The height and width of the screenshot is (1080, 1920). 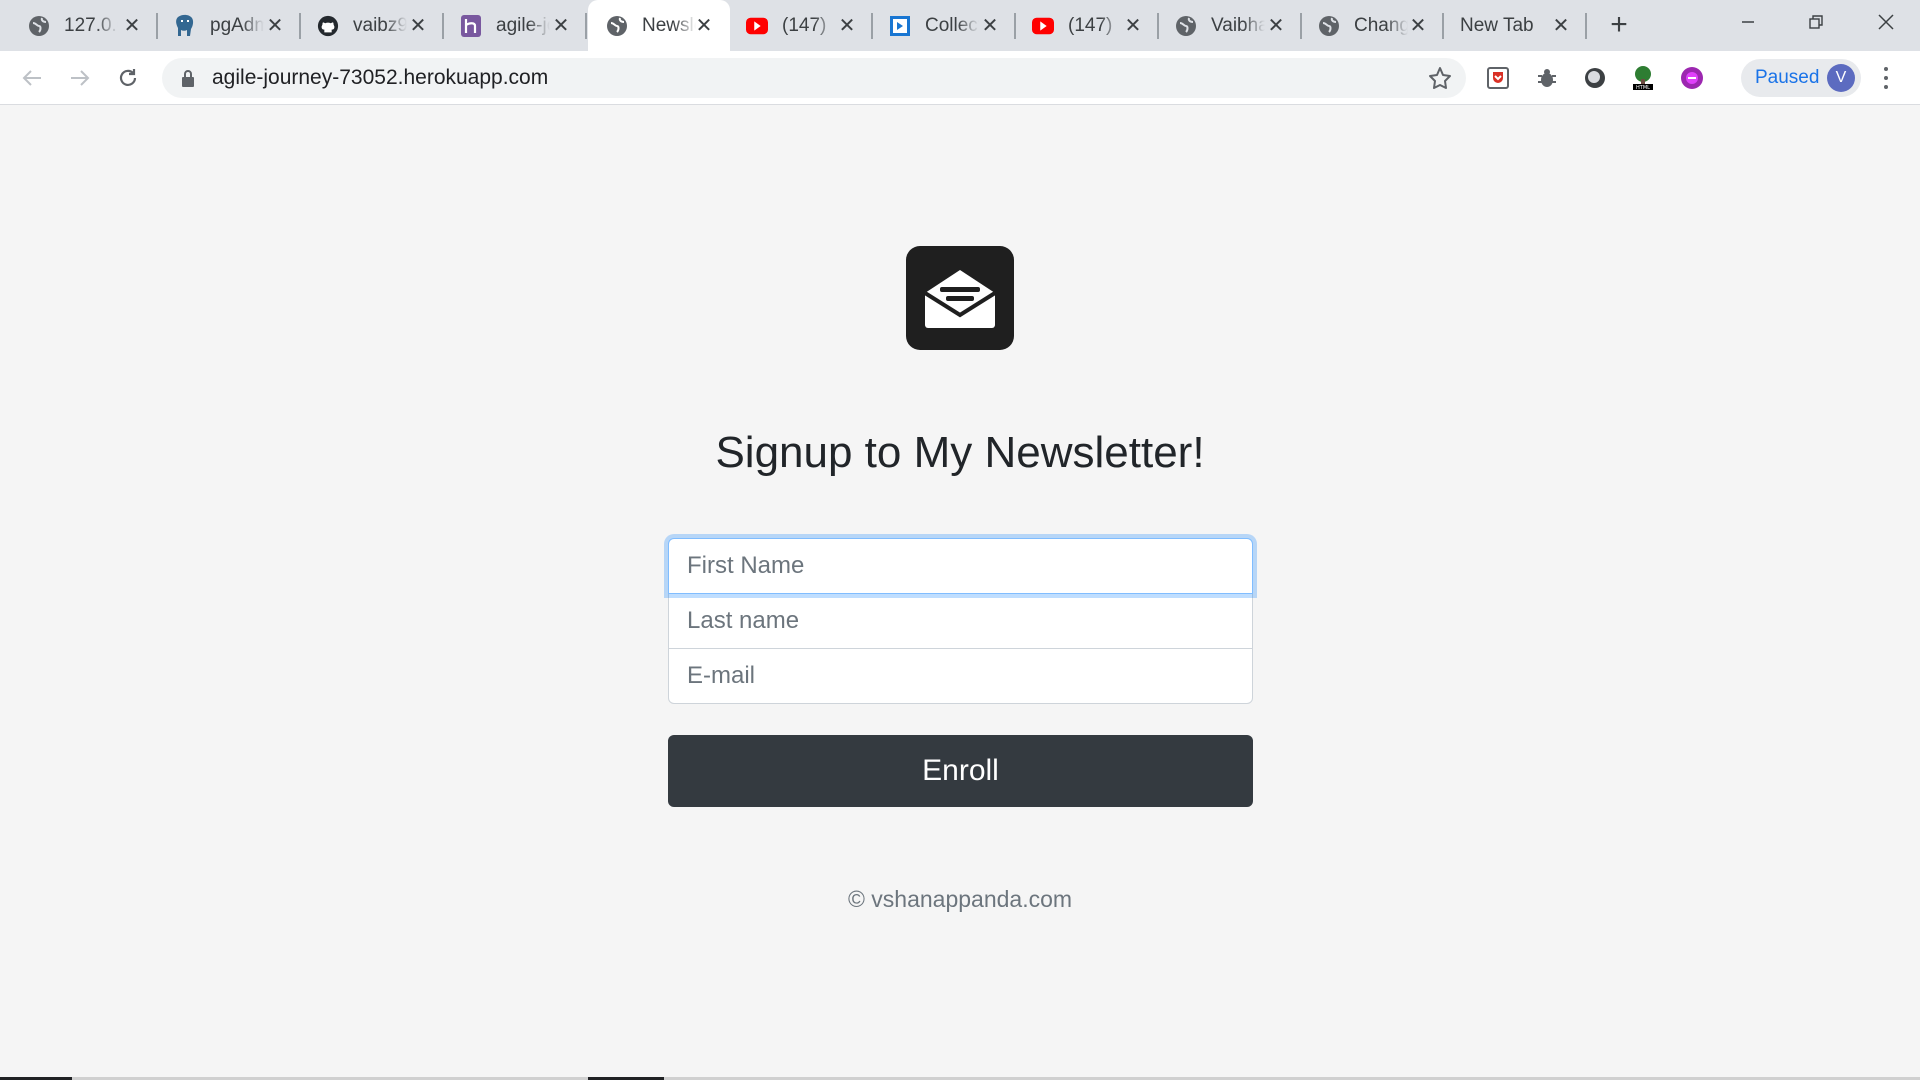 What do you see at coordinates (960, 899) in the screenshot?
I see `footer-copyright: © vshanappanda.com` at bounding box center [960, 899].